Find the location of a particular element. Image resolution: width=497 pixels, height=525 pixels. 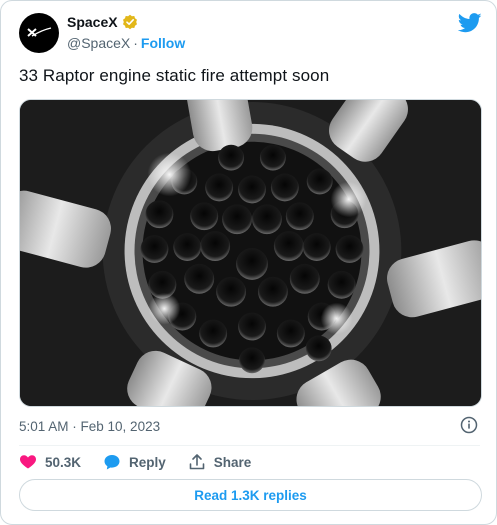

heart-icon is located at coordinates (28, 462).